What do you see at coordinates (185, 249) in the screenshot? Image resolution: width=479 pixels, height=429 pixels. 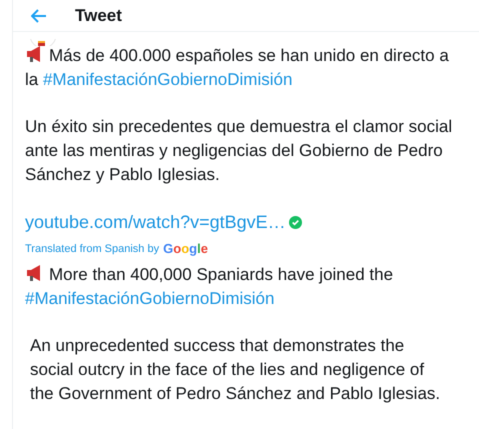 I see `google-logo: Google` at bounding box center [185, 249].